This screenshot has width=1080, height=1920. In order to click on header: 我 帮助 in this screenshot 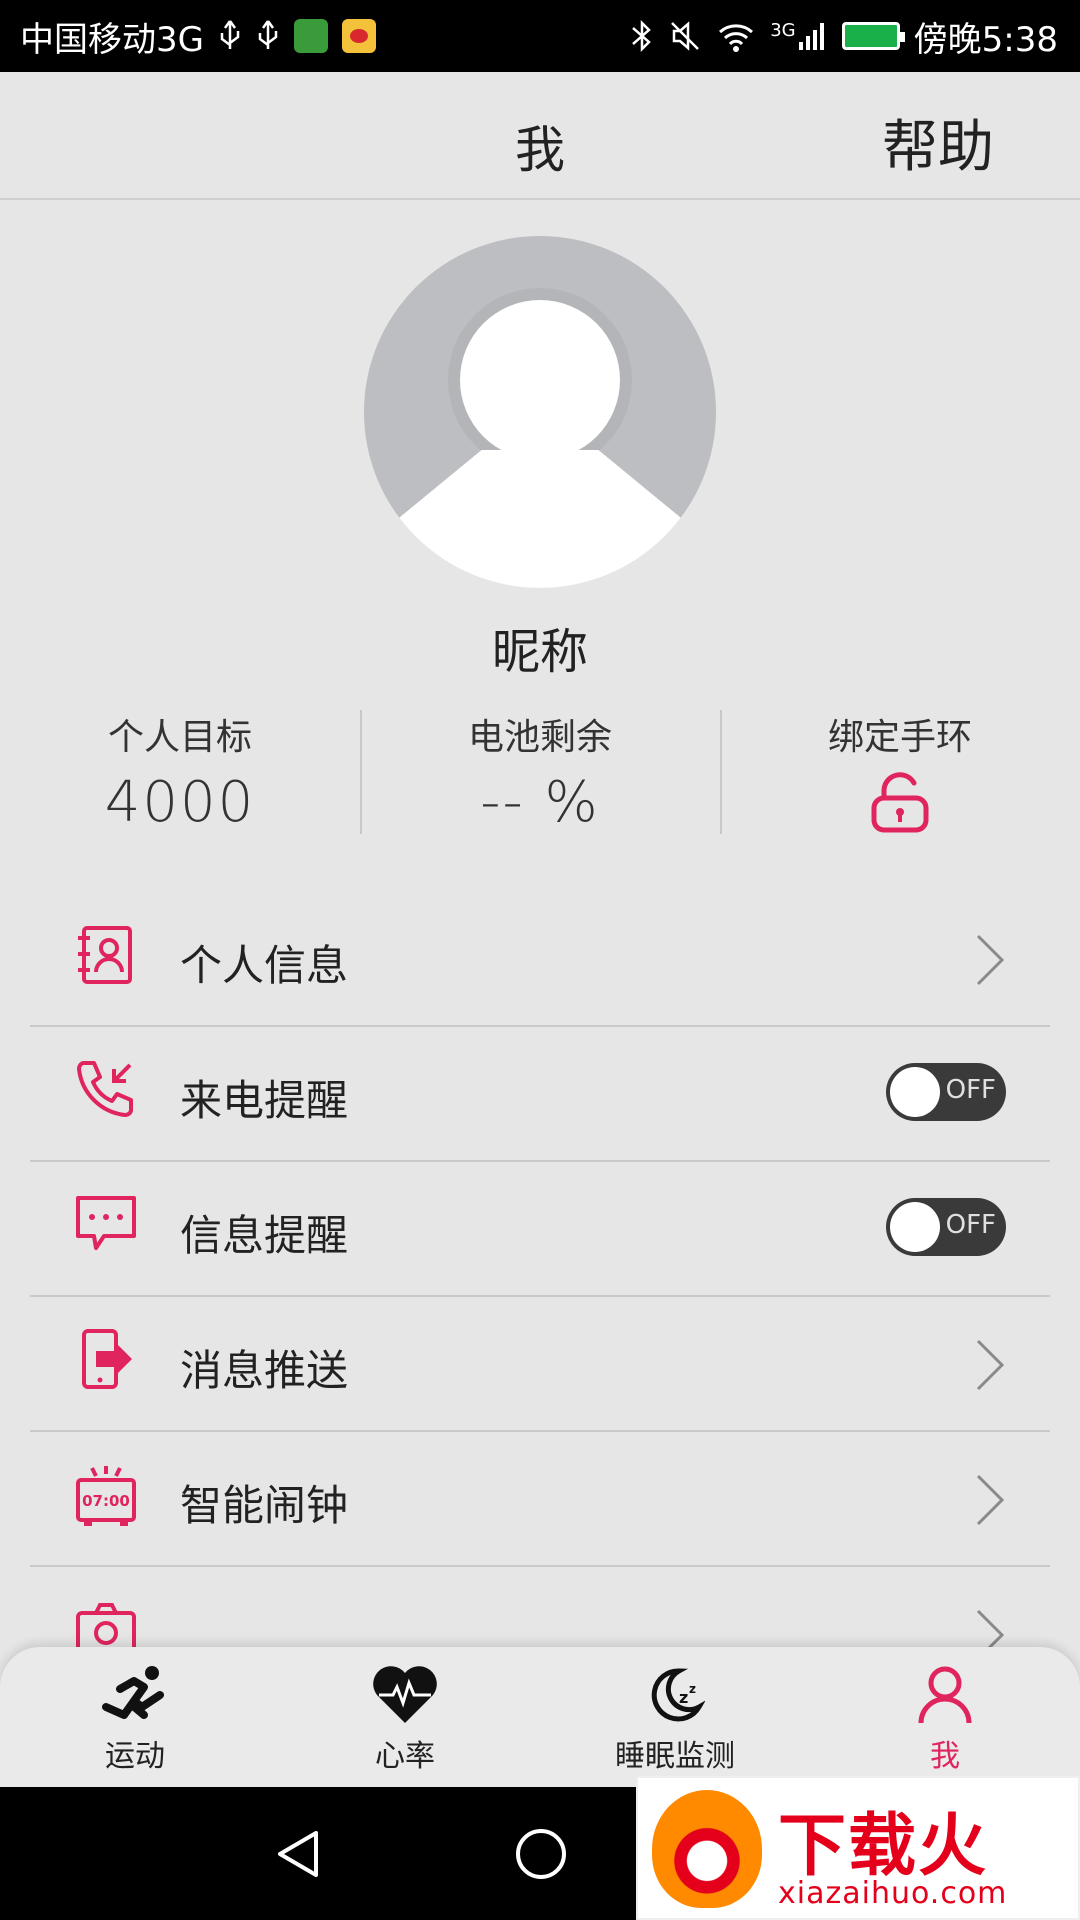, I will do `click(540, 136)`.